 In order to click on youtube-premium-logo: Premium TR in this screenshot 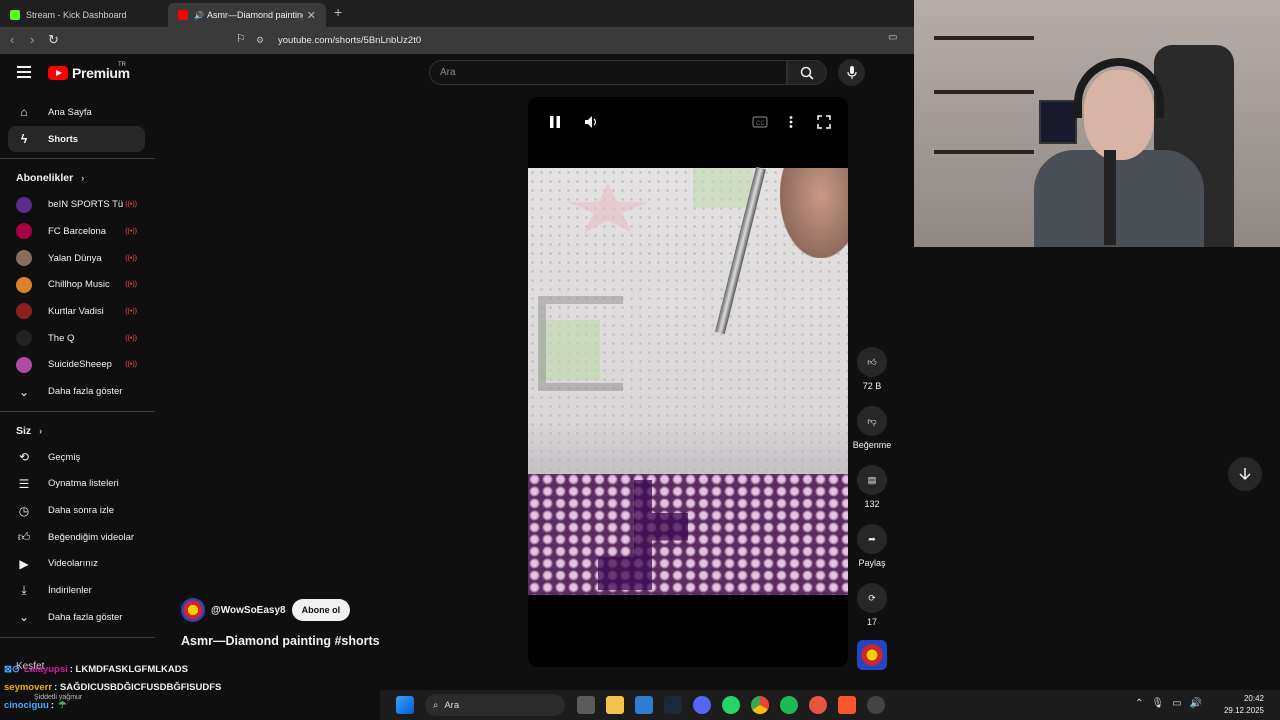, I will do `click(89, 71)`.